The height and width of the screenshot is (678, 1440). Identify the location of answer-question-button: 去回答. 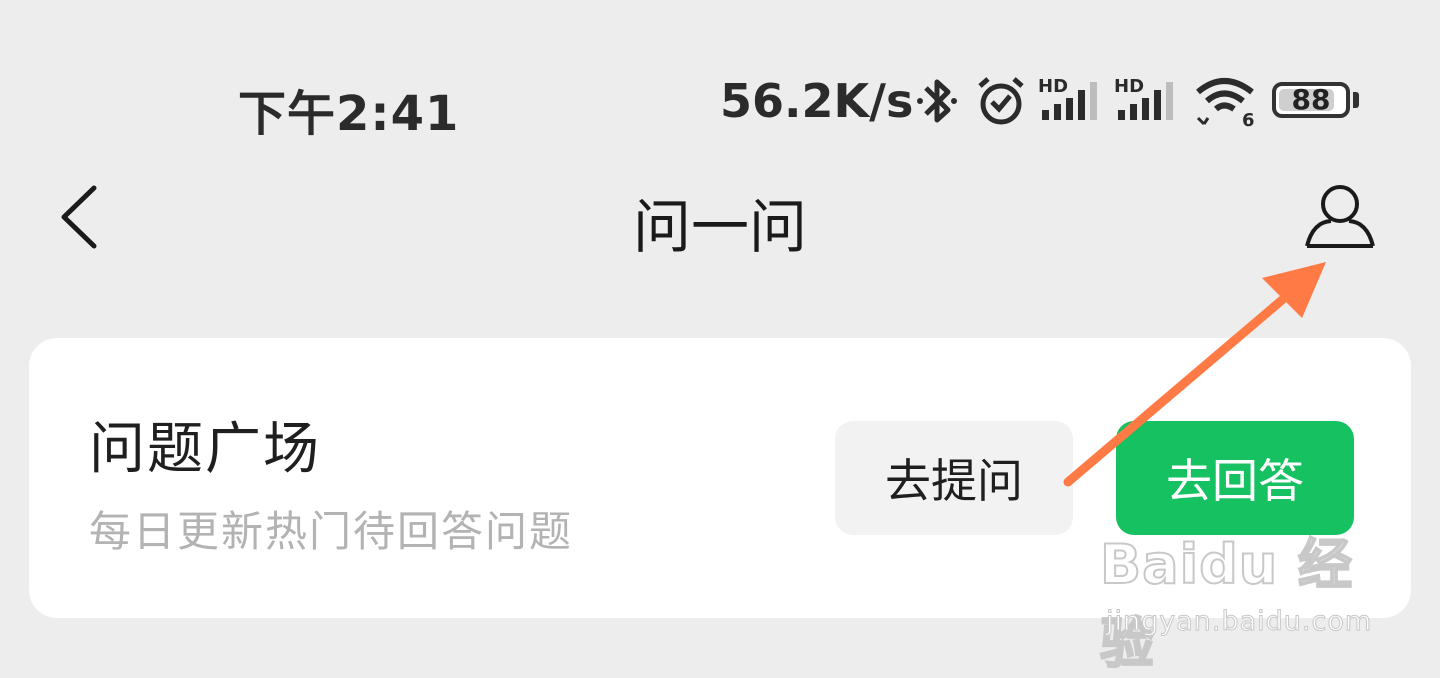
(1235, 478).